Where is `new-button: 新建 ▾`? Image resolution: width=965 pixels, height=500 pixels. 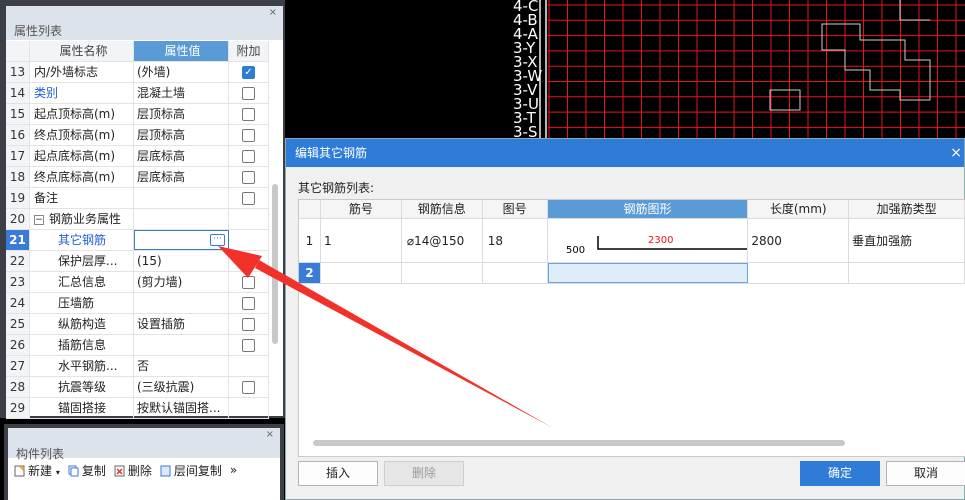 new-button: 新建 ▾ is located at coordinates (37, 470).